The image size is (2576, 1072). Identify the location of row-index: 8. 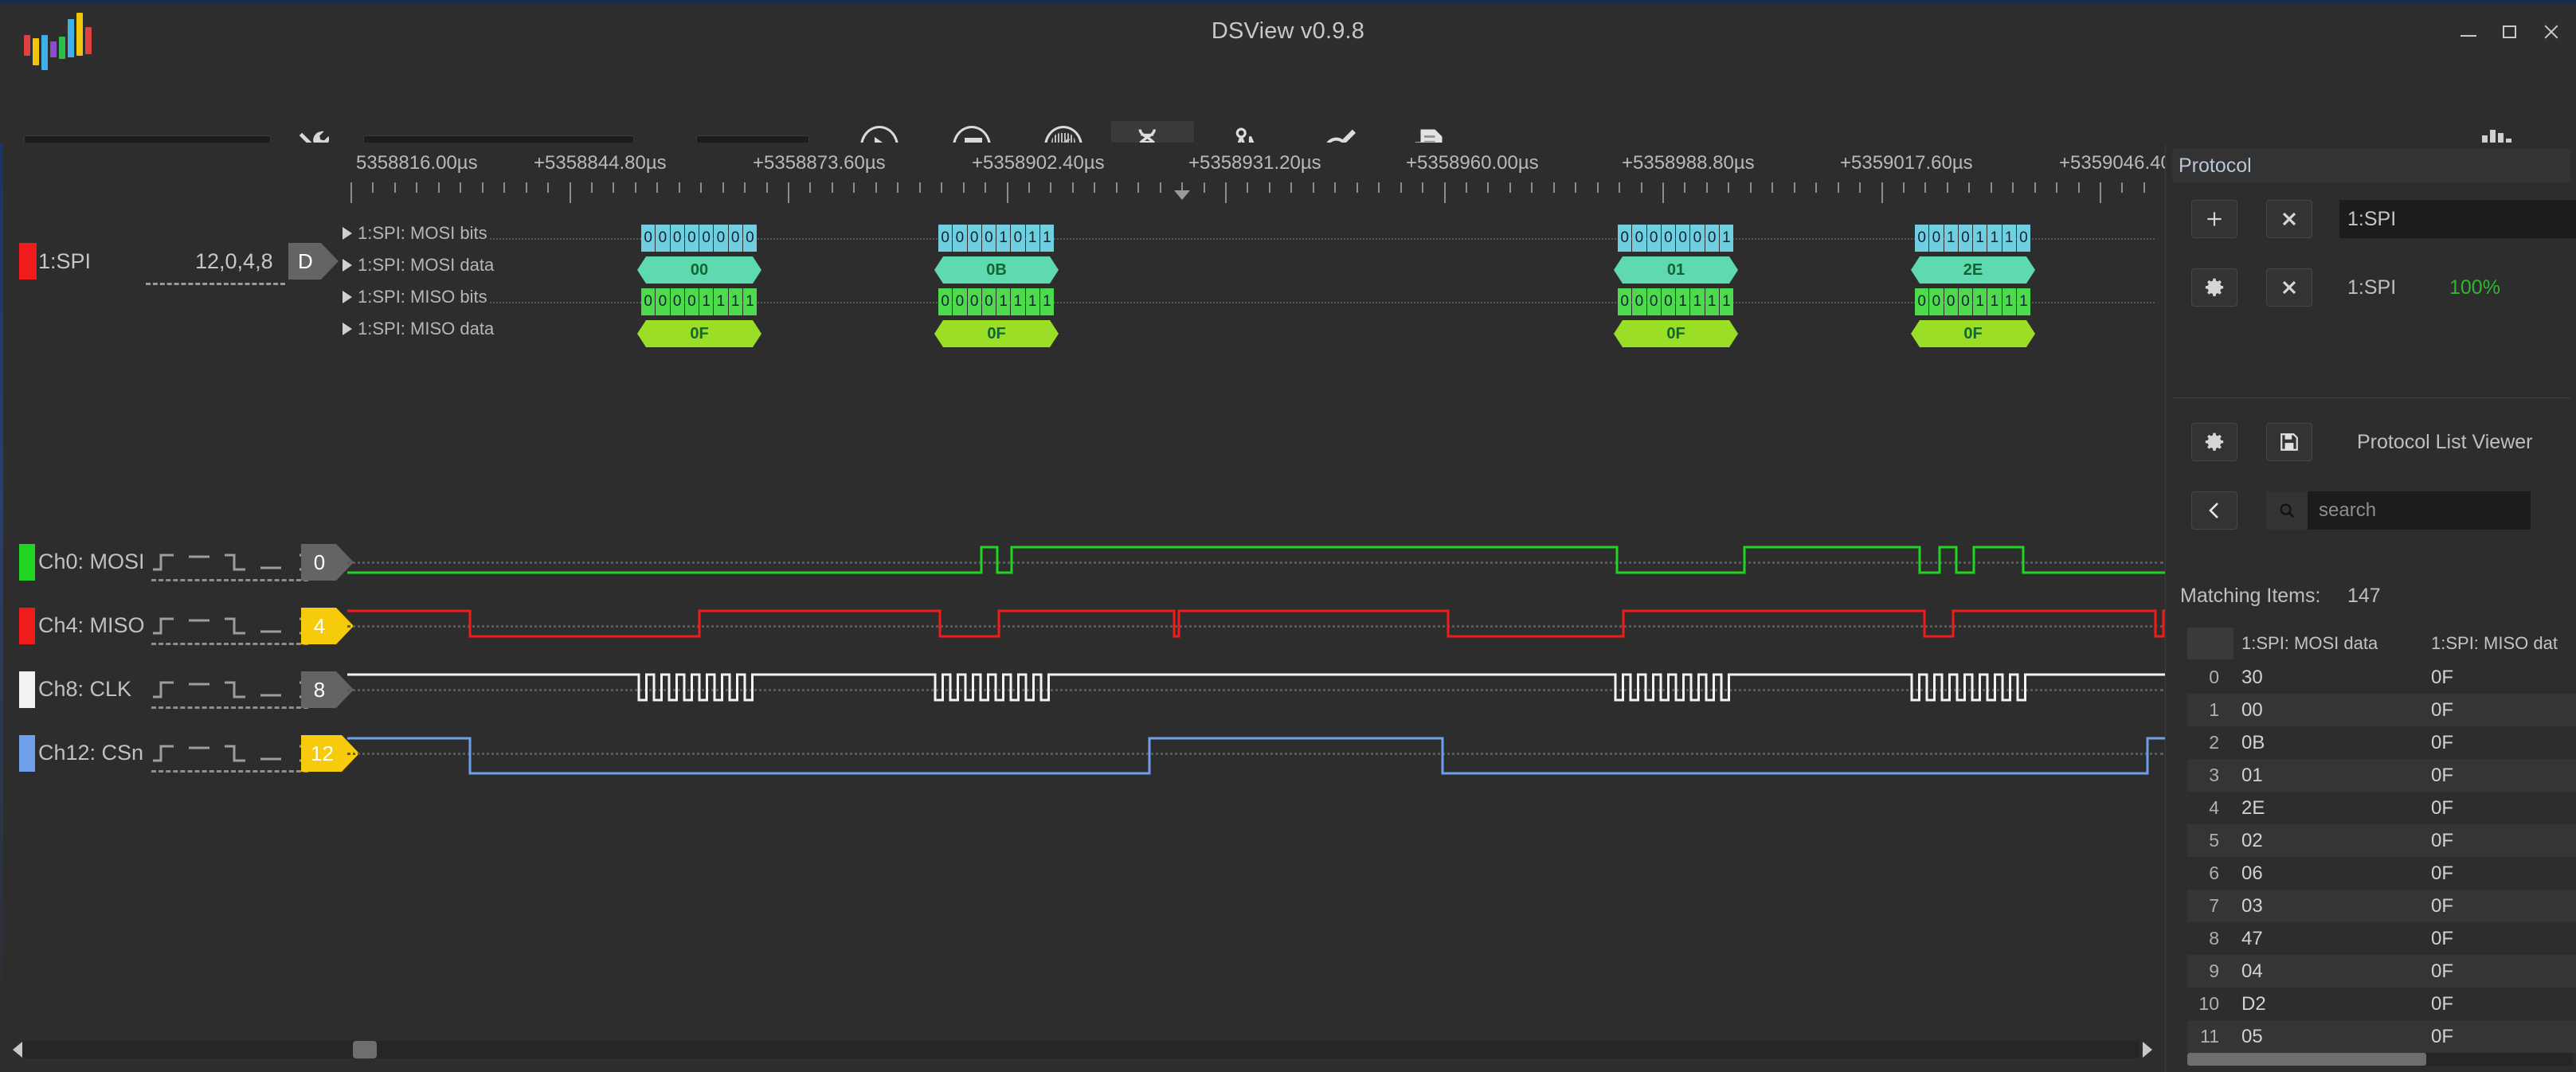
(2214, 938).